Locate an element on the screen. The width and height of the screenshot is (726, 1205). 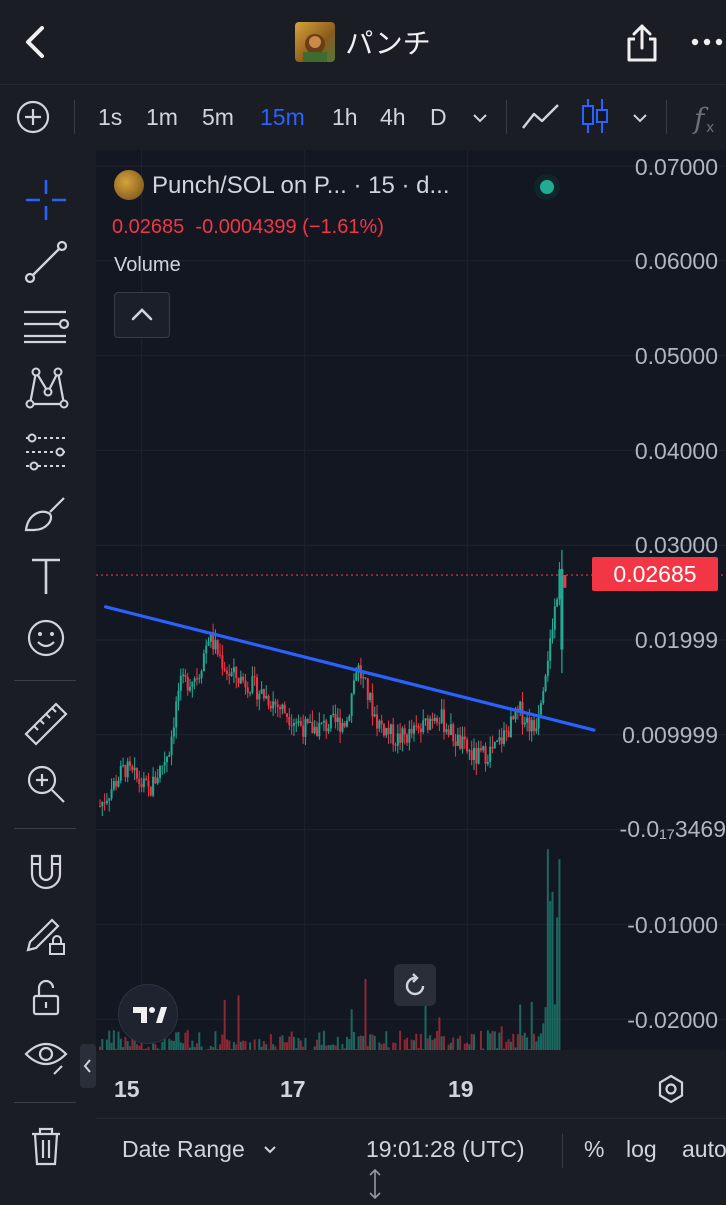
chart-settings-button is located at coordinates (671, 1089).